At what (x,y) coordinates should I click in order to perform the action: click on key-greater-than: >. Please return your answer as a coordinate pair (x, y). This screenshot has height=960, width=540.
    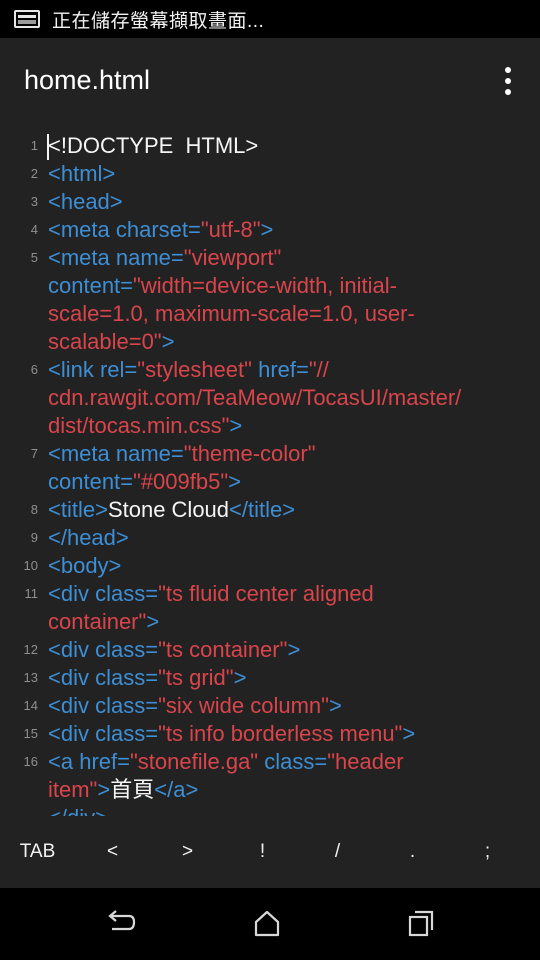
    Looking at the image, I should click on (187, 852).